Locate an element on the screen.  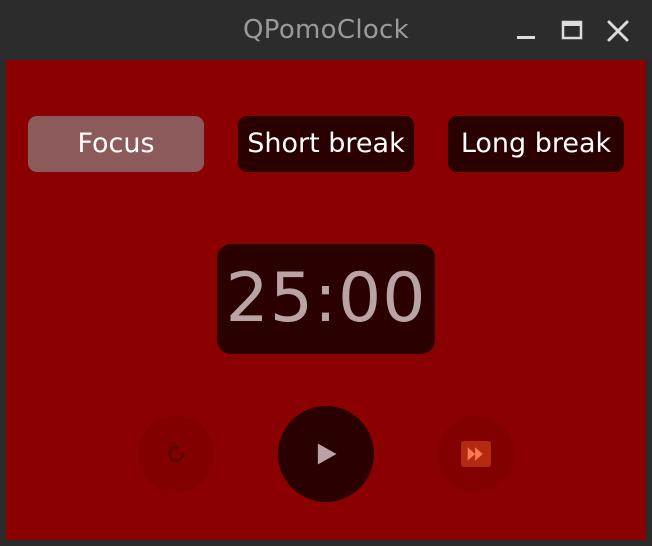
maximize-button is located at coordinates (572, 31).